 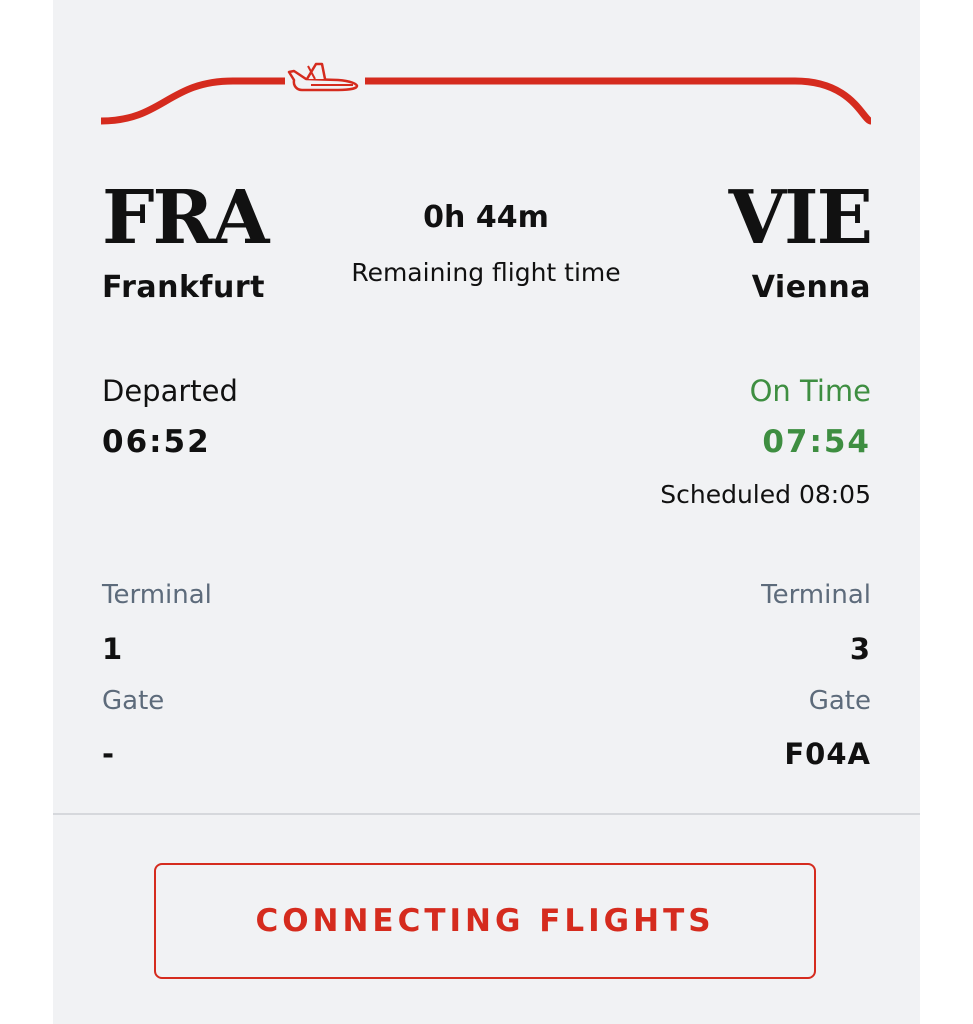 I want to click on route-progress, so click(x=486, y=93).